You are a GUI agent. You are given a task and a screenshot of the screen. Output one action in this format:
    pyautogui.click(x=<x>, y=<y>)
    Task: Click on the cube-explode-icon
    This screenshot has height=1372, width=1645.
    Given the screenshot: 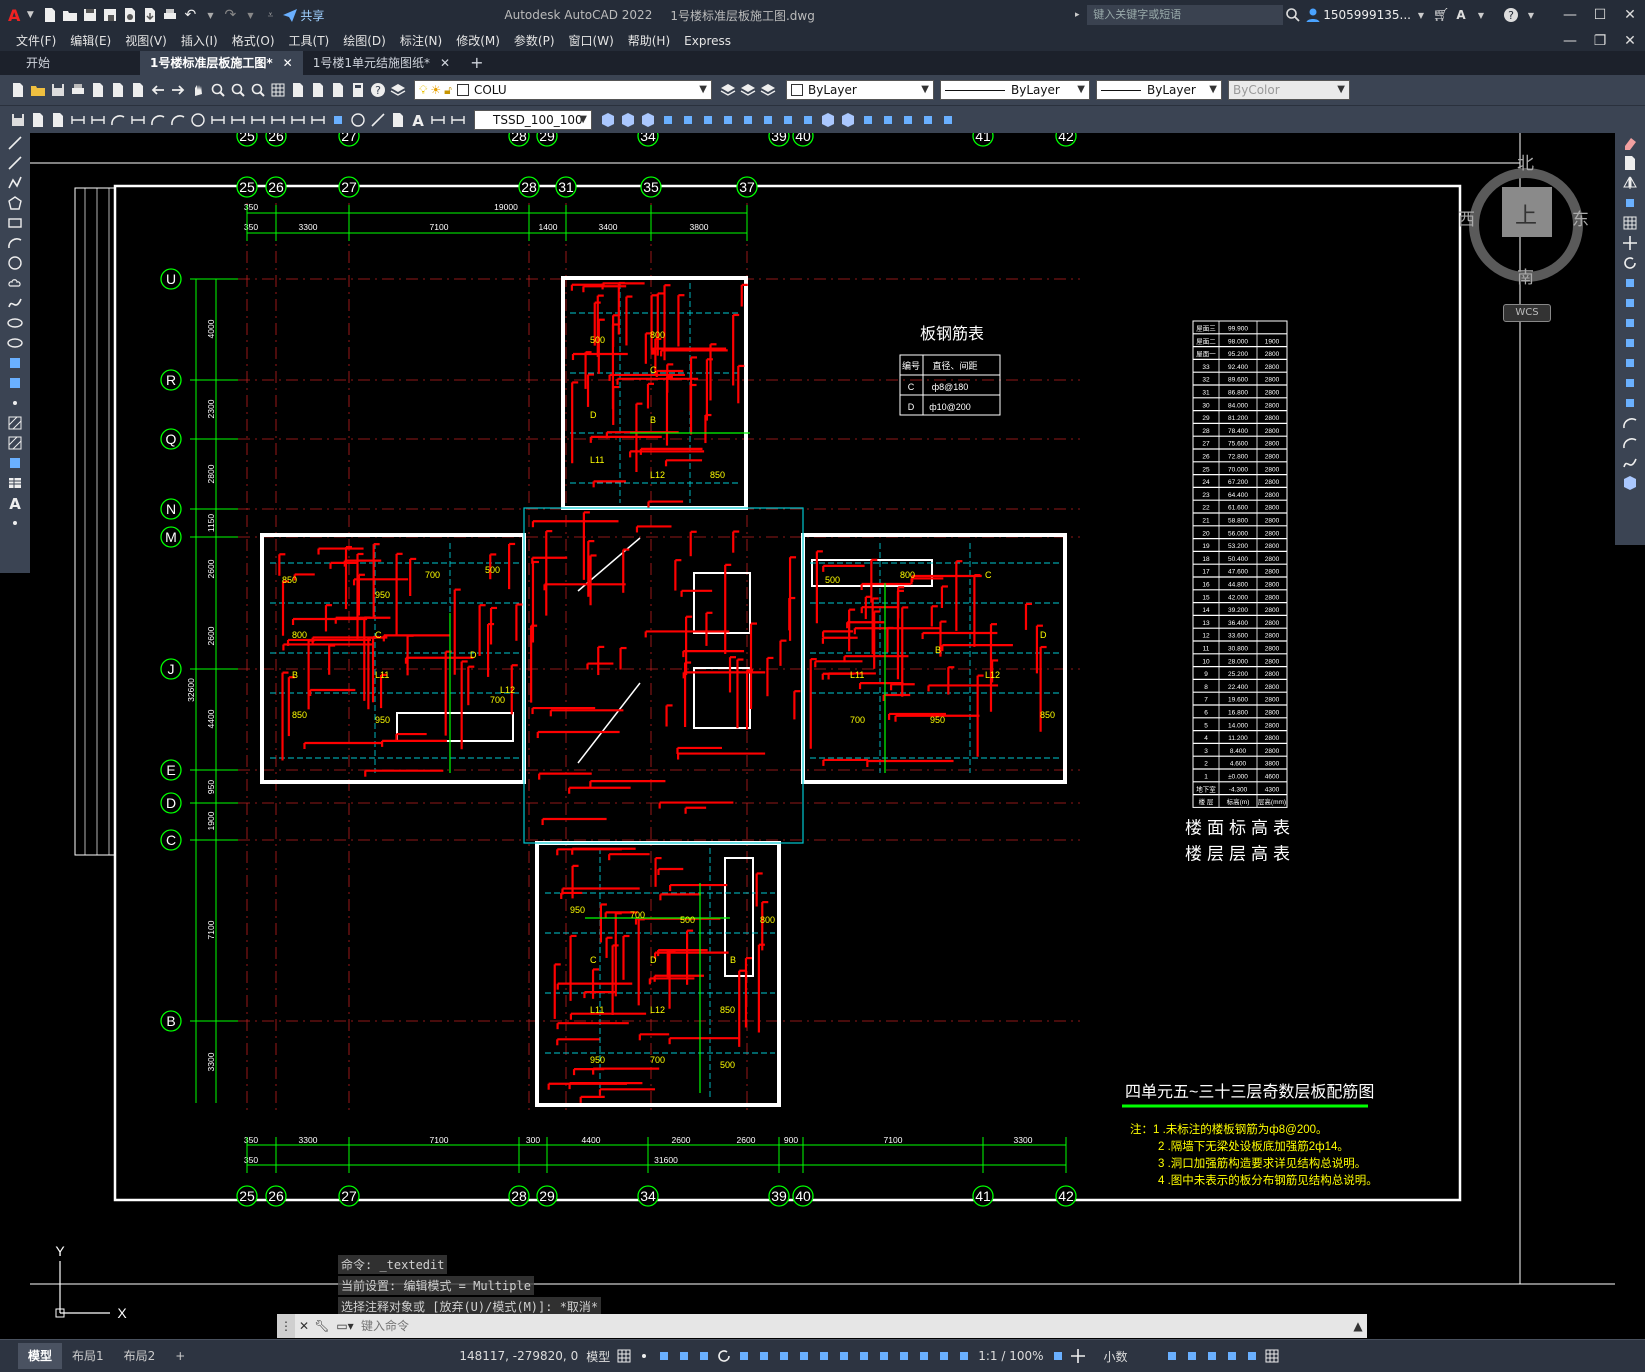 What is the action you would take?
    pyautogui.click(x=1630, y=483)
    